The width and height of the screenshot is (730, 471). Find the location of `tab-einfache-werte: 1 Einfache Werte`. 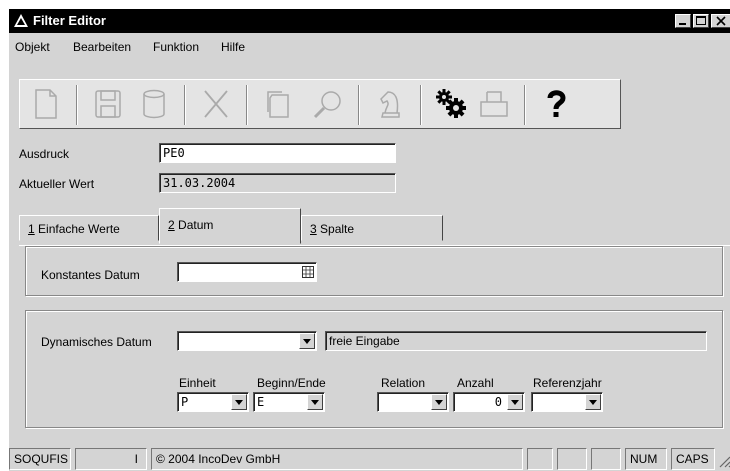

tab-einfache-werte: 1 Einfache Werte is located at coordinates (89, 228).